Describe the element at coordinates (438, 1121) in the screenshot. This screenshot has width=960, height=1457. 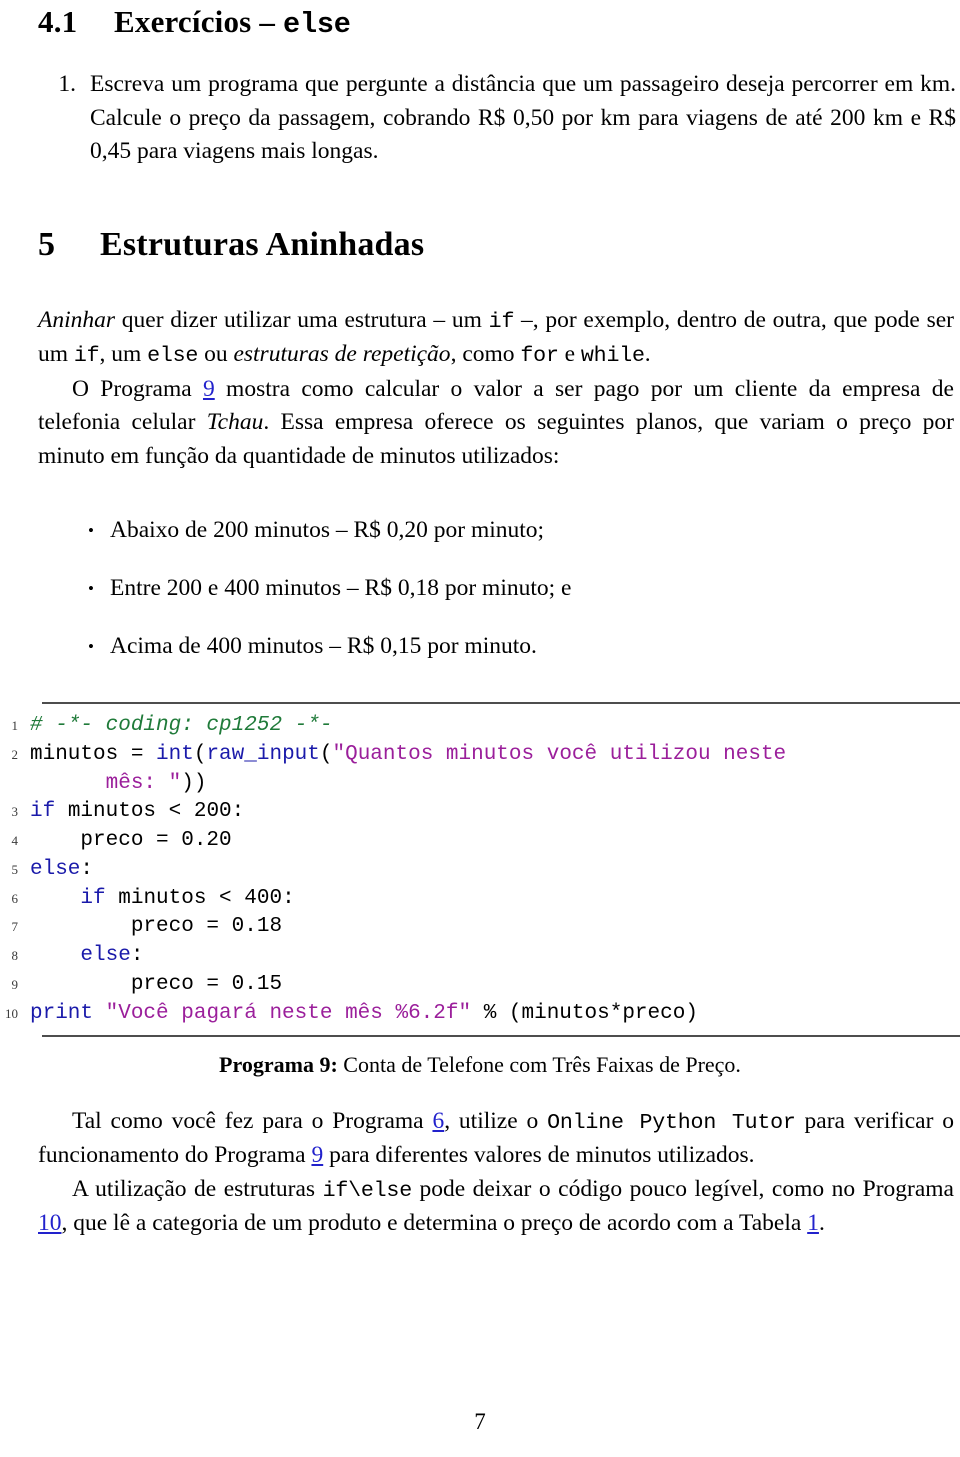
I see `program-6-reference-link: 6` at that location.